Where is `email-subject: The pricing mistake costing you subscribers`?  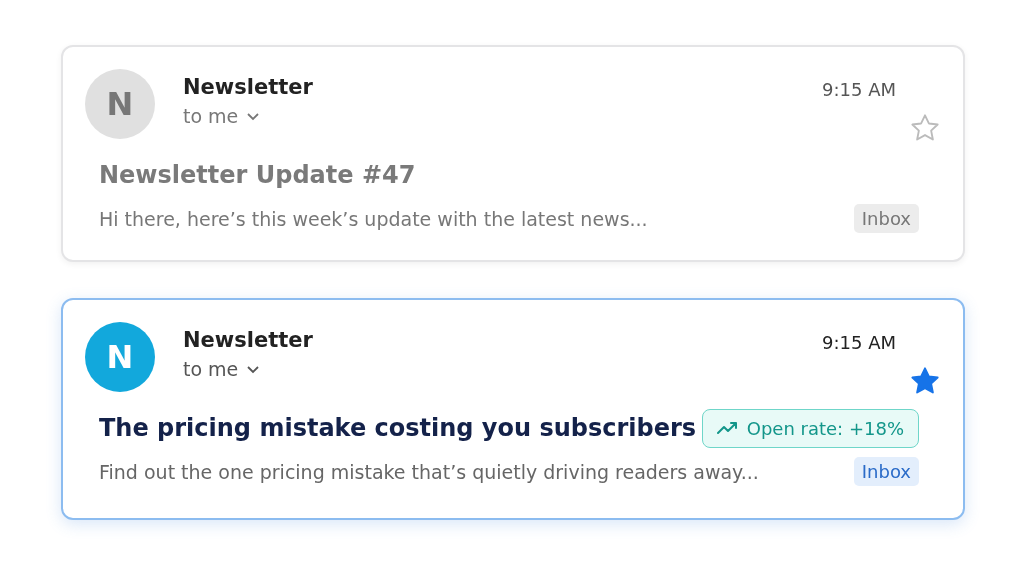 email-subject: The pricing mistake costing you subscribers is located at coordinates (398, 428).